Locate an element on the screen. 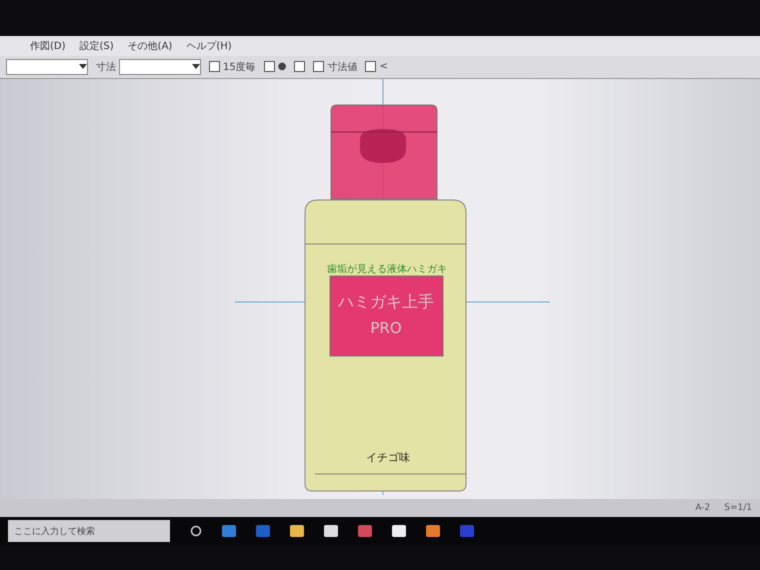 This screenshot has height=570, width=760. status-cell: A-2 is located at coordinates (702, 507).